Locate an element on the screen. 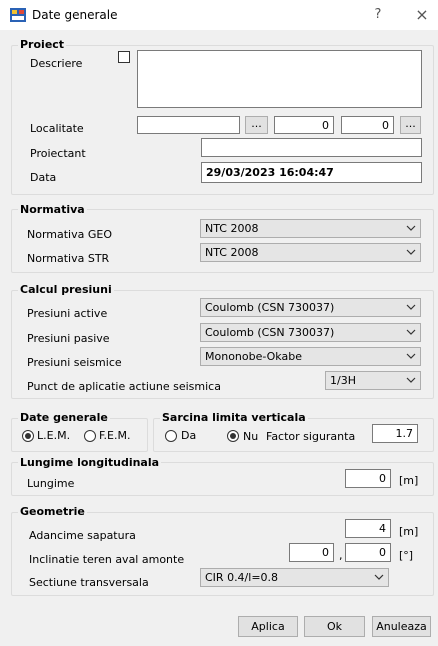 This screenshot has height=646, width=438. adancime-unit: [m] is located at coordinates (409, 531).